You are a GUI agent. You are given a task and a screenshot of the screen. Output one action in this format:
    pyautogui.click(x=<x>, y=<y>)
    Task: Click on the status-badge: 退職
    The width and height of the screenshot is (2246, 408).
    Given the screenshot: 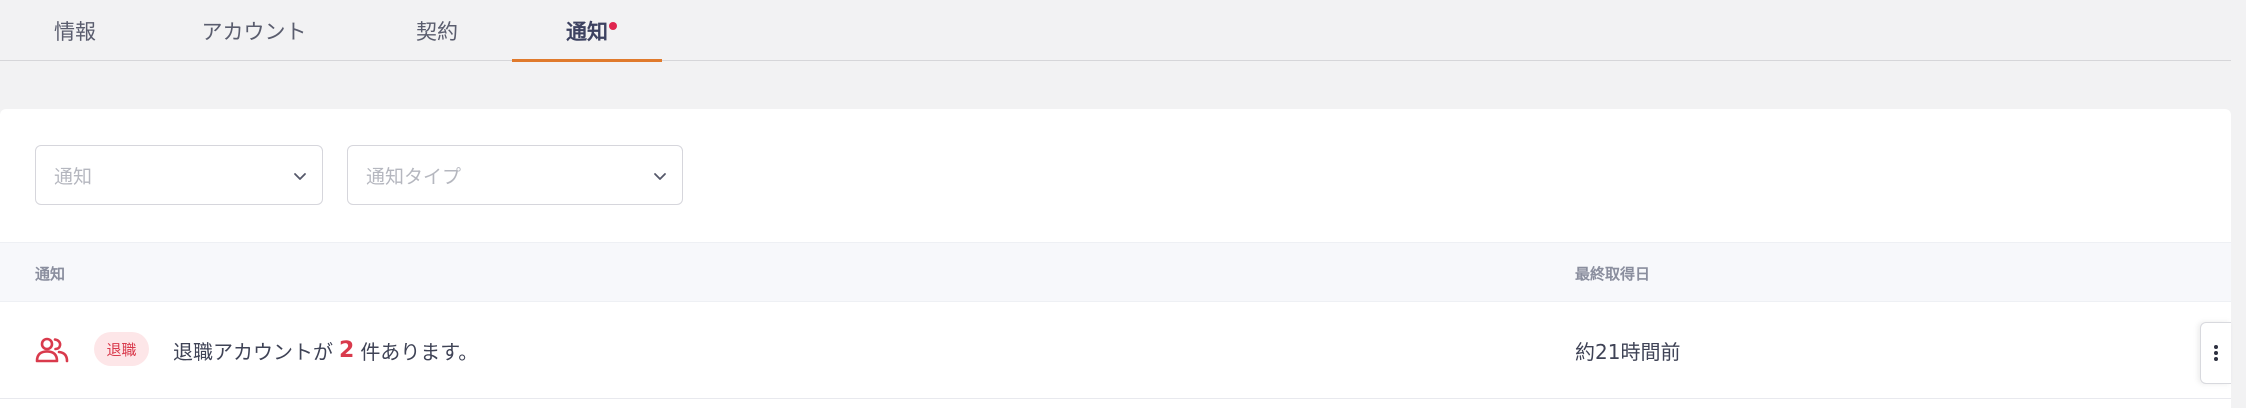 What is the action you would take?
    pyautogui.click(x=121, y=349)
    